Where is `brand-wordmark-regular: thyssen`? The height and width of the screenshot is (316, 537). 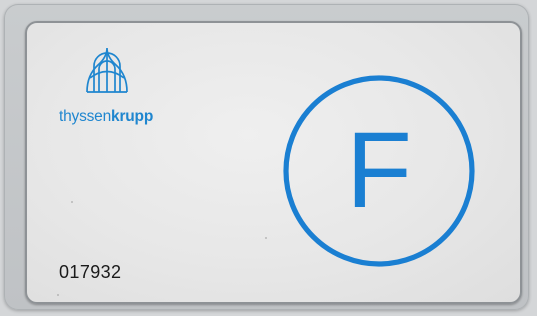
brand-wordmark-regular: thyssen is located at coordinates (85, 116).